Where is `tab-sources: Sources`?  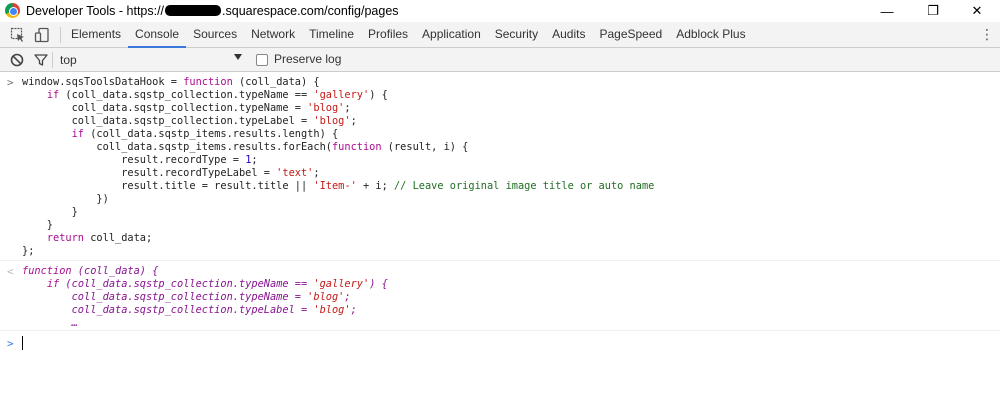 tab-sources: Sources is located at coordinates (215, 35).